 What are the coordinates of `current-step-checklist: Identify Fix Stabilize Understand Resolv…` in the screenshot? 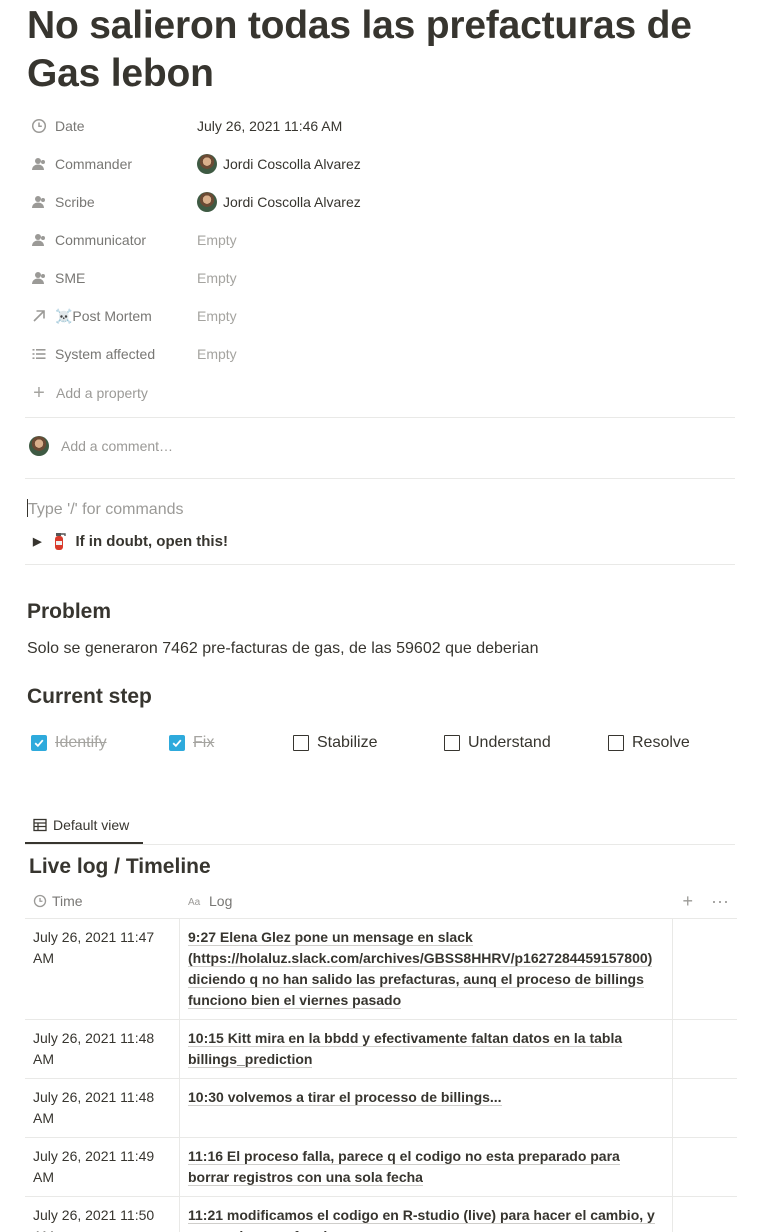 It's located at (391, 745).